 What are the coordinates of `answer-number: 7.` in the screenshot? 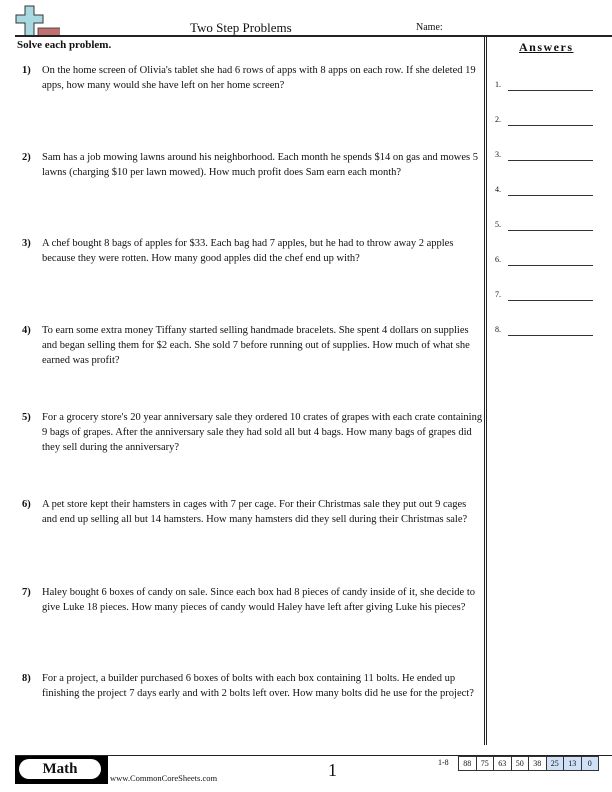 It's located at (498, 294).